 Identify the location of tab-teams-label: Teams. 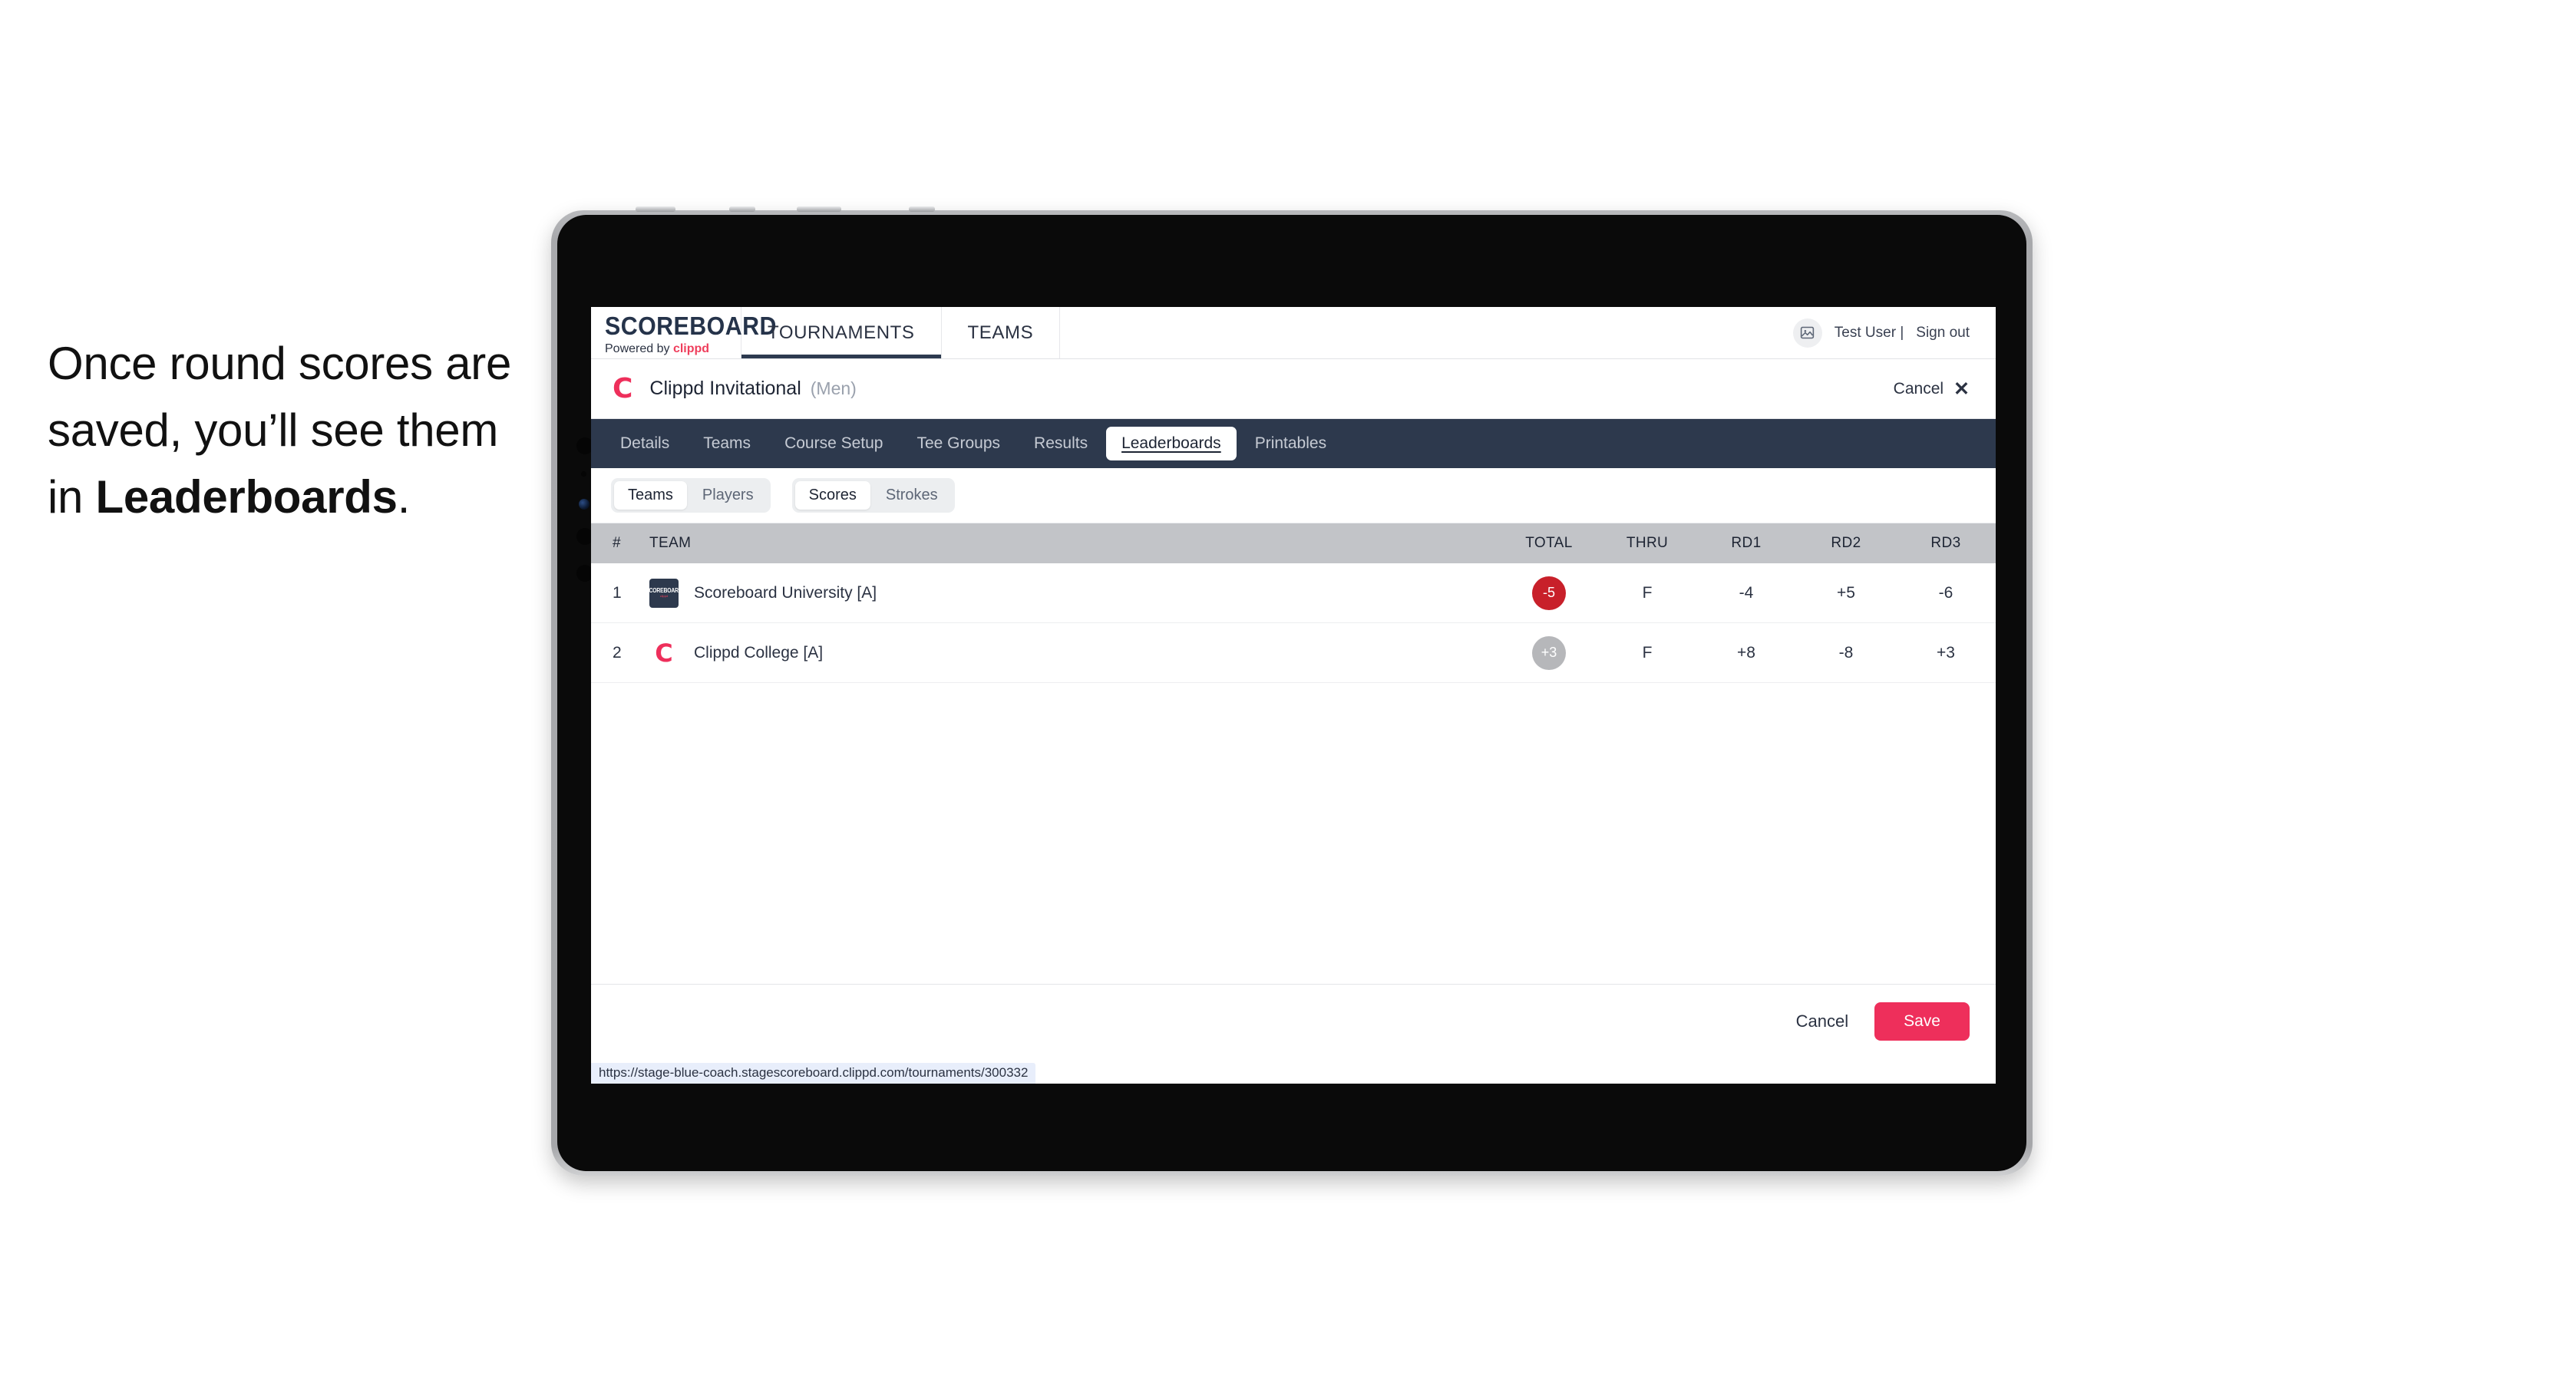
(727, 443).